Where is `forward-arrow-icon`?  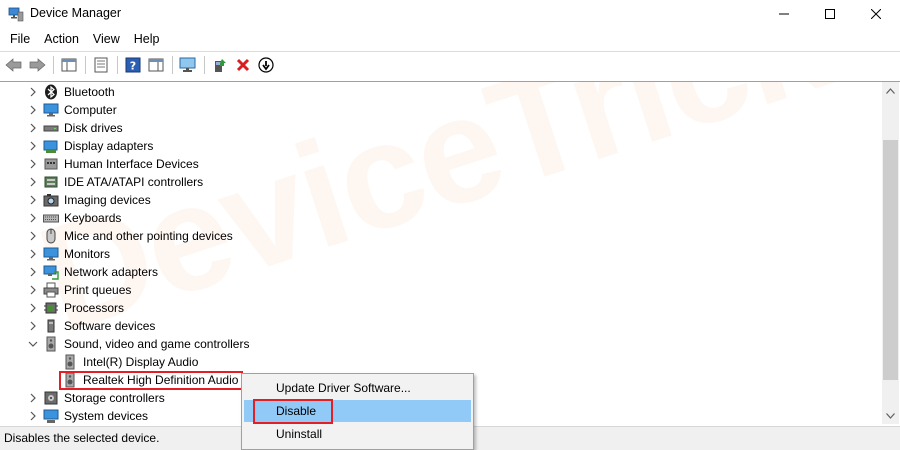
forward-arrow-icon is located at coordinates (37, 65).